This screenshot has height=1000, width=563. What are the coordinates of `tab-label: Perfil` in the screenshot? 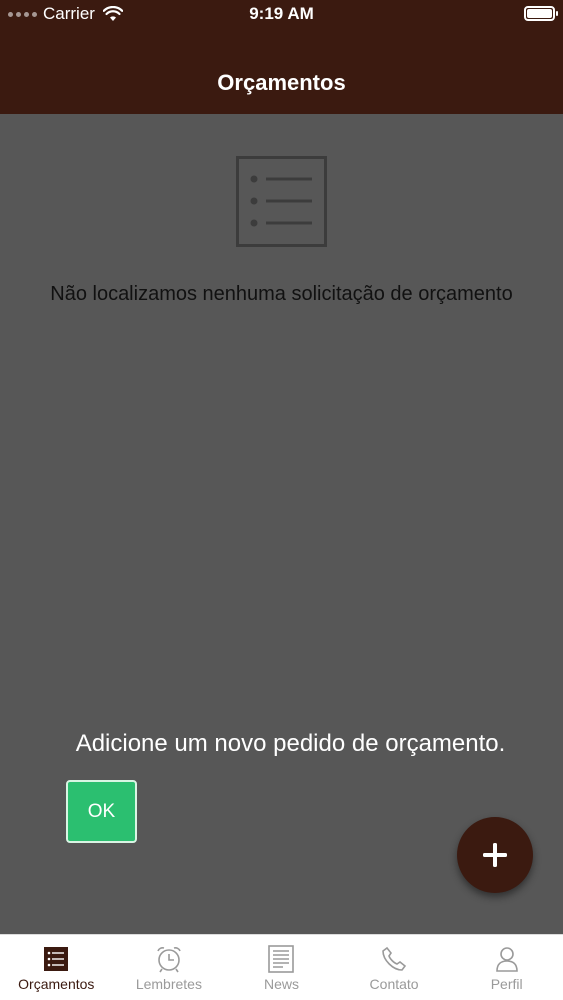 It's located at (506, 984).